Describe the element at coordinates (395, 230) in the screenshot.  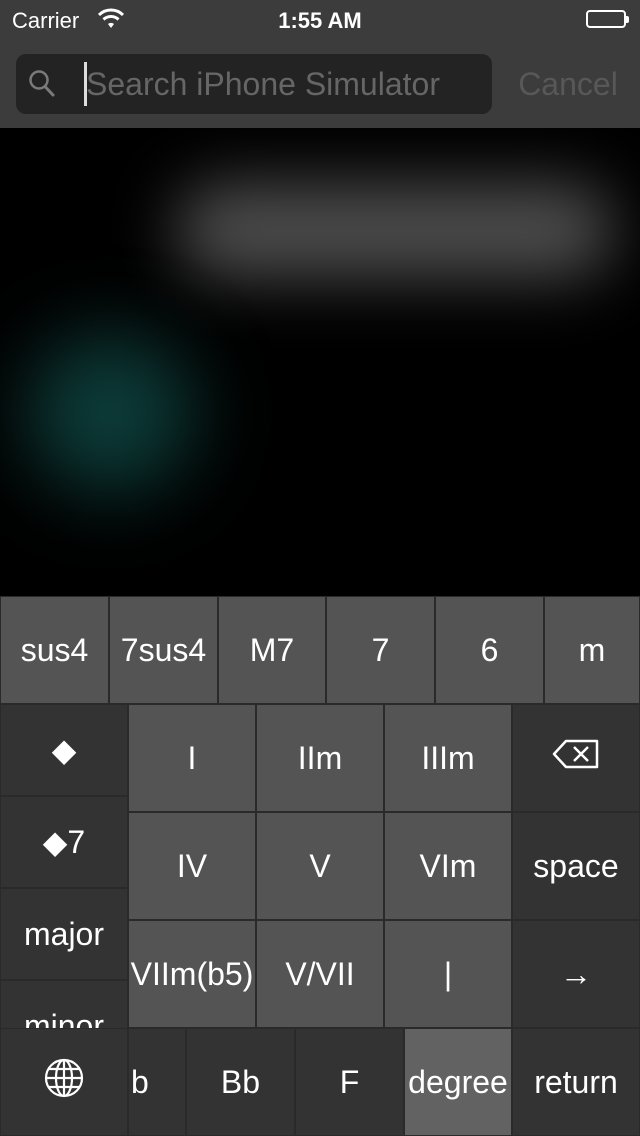
I see `background-blur-highlight` at that location.